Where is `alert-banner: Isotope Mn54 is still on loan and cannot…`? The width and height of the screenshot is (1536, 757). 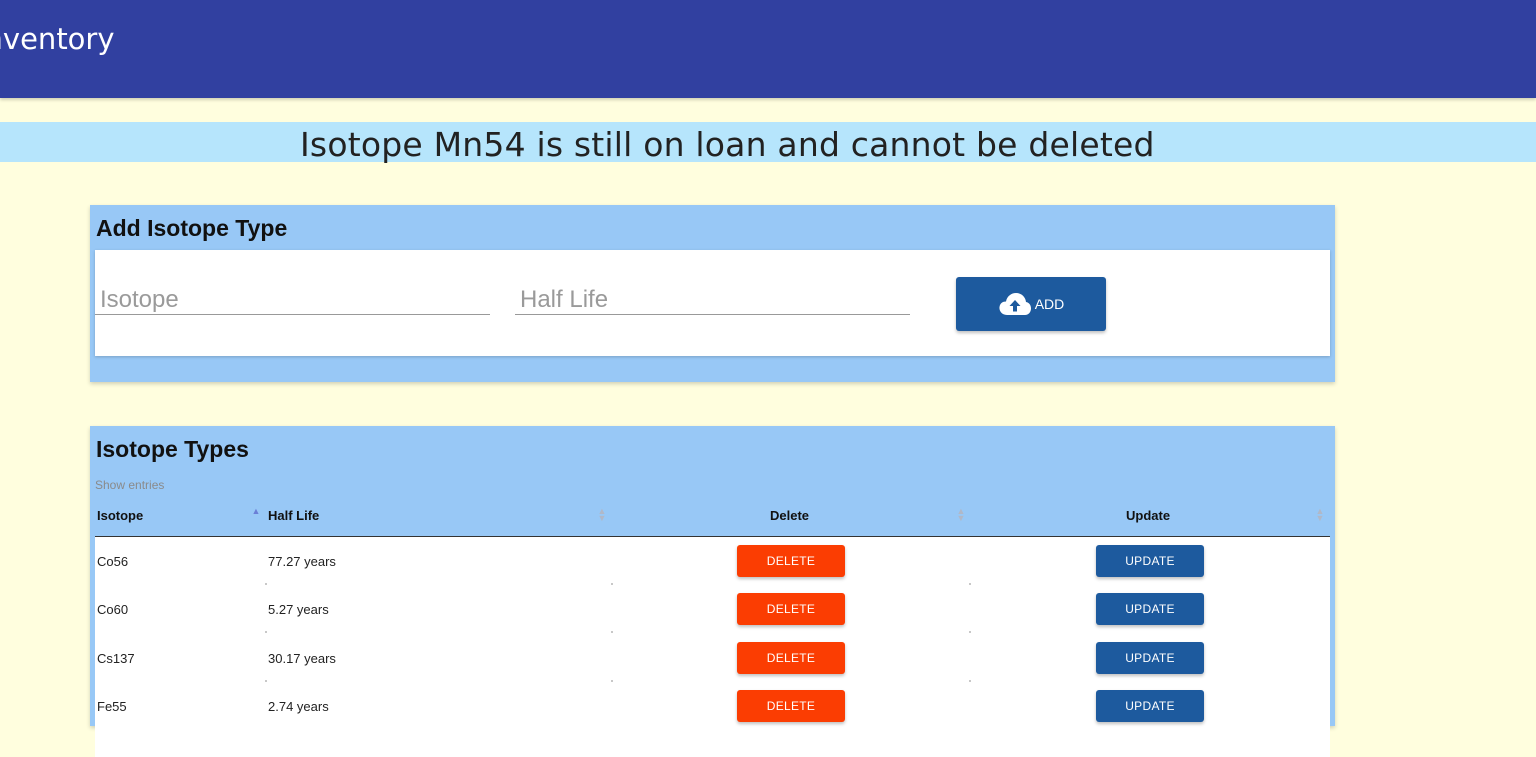
alert-banner: Isotope Mn54 is still on loan and cannot… is located at coordinates (768, 143).